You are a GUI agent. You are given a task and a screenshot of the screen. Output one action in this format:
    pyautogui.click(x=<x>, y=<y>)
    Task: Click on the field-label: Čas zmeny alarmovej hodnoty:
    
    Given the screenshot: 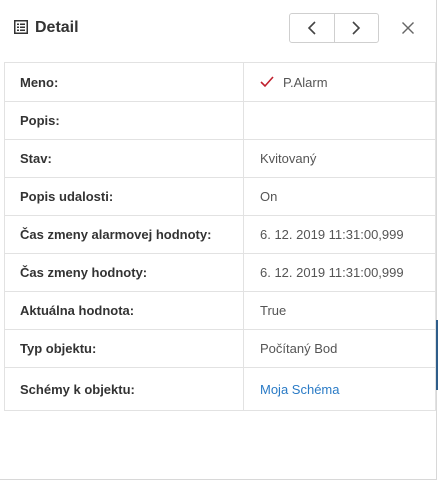 What is the action you would take?
    pyautogui.click(x=124, y=234)
    